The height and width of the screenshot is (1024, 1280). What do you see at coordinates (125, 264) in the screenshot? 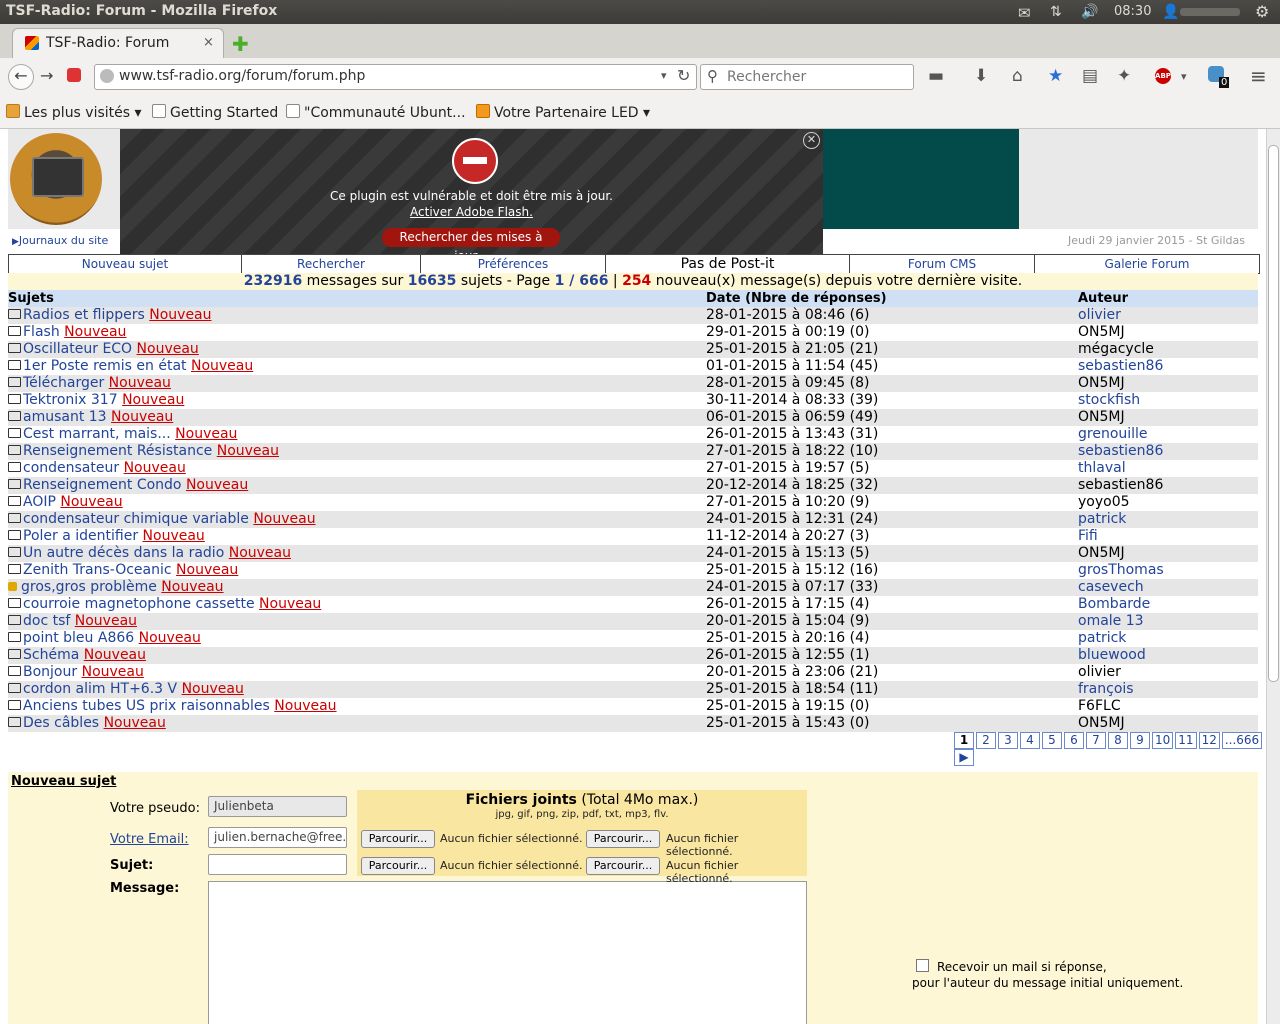
I see `menu-new-topic: Nouveau sujet` at bounding box center [125, 264].